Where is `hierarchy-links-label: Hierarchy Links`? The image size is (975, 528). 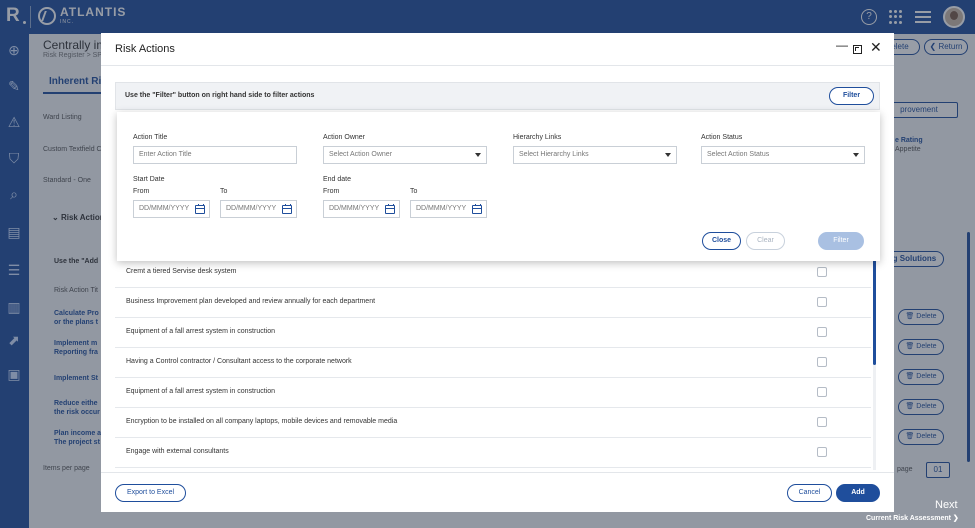 hierarchy-links-label: Hierarchy Links is located at coordinates (537, 137).